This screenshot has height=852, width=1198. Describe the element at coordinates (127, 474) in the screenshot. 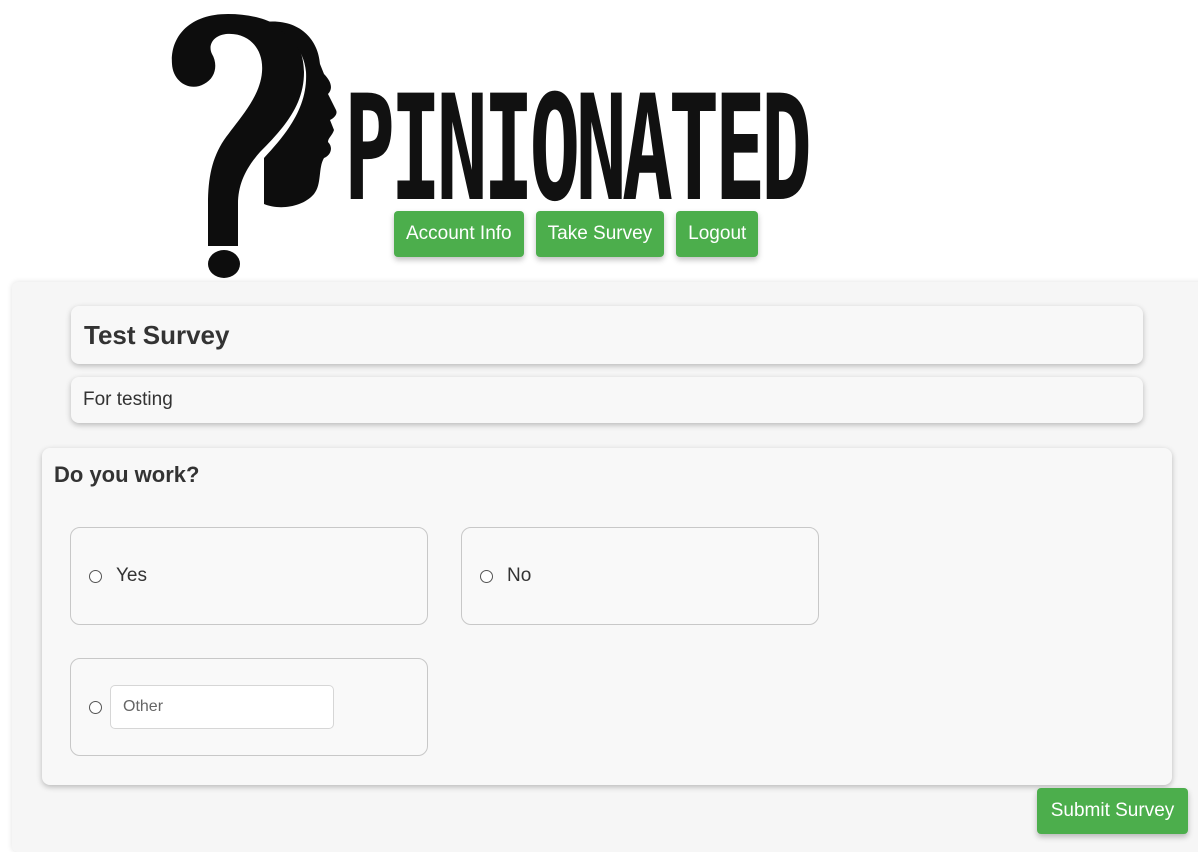

I see `question-text: Do you work?` at that location.